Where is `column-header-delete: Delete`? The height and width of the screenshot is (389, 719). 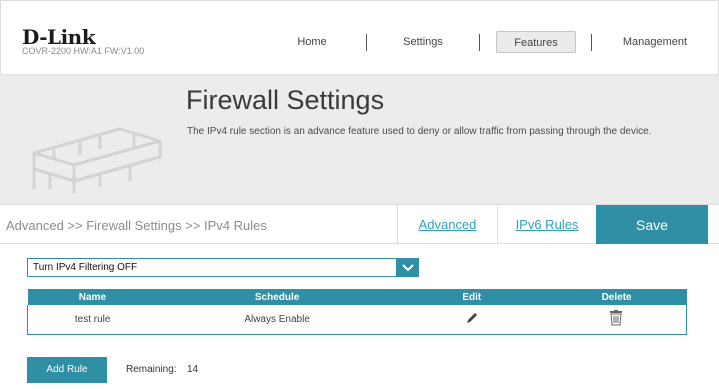
column-header-delete: Delete is located at coordinates (616, 297).